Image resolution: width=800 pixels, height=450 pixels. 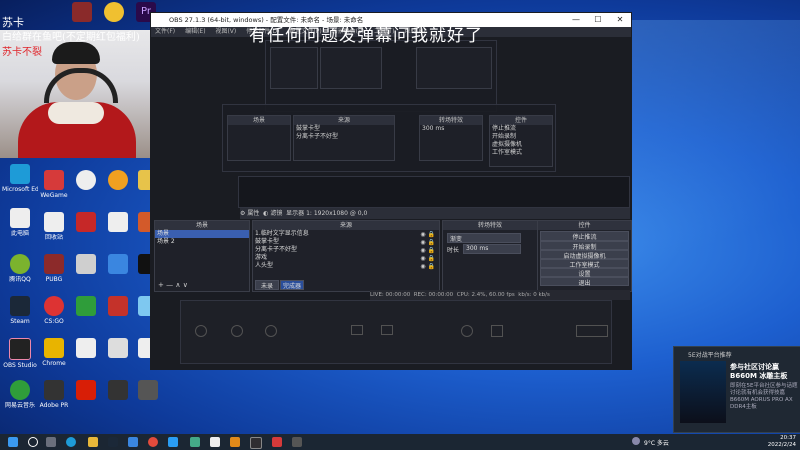 I want to click on speaker-icon, so click(x=497, y=331).